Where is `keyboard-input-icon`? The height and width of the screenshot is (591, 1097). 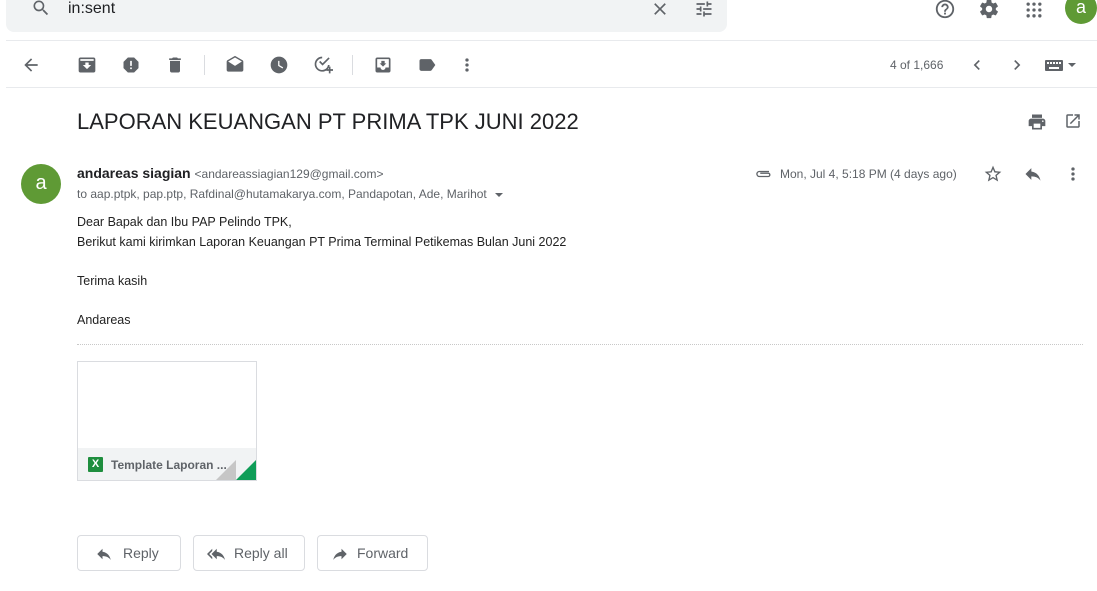
keyboard-input-icon is located at coordinates (1062, 65).